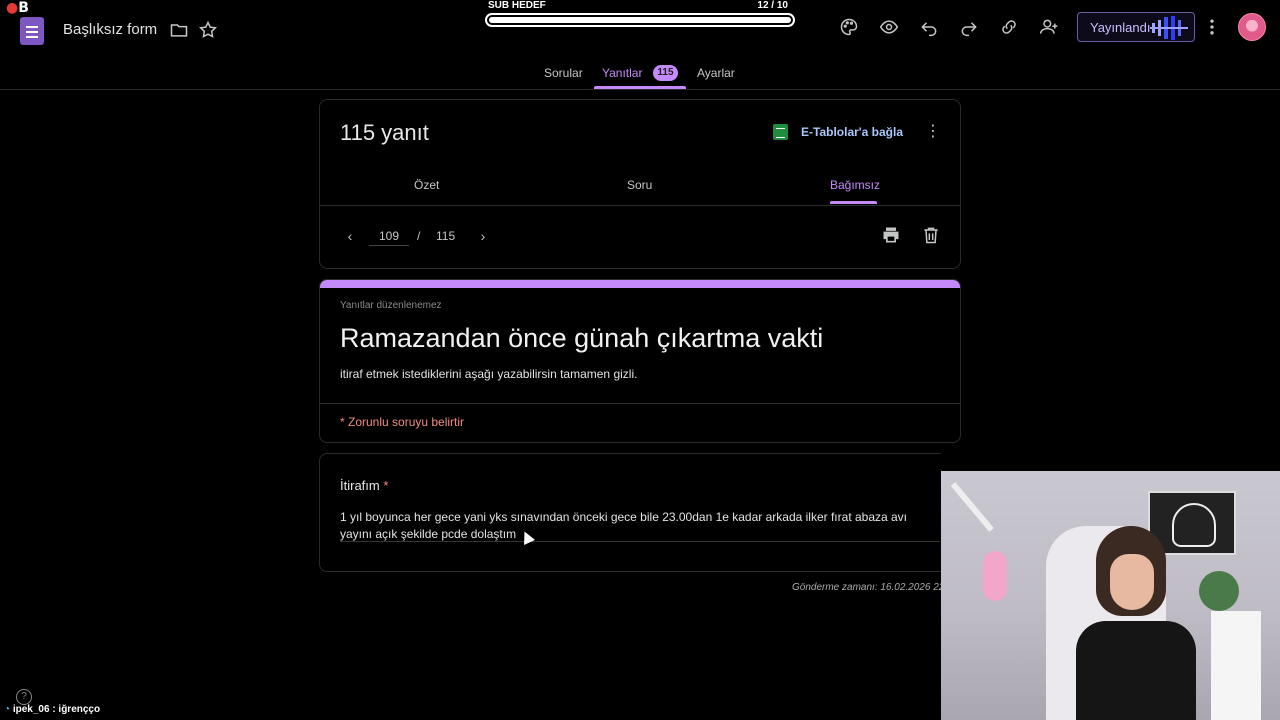 The image size is (1280, 720). Describe the element at coordinates (852, 132) in the screenshot. I see `link-to-sheets-button: E-Tablolar'a bağla` at that location.